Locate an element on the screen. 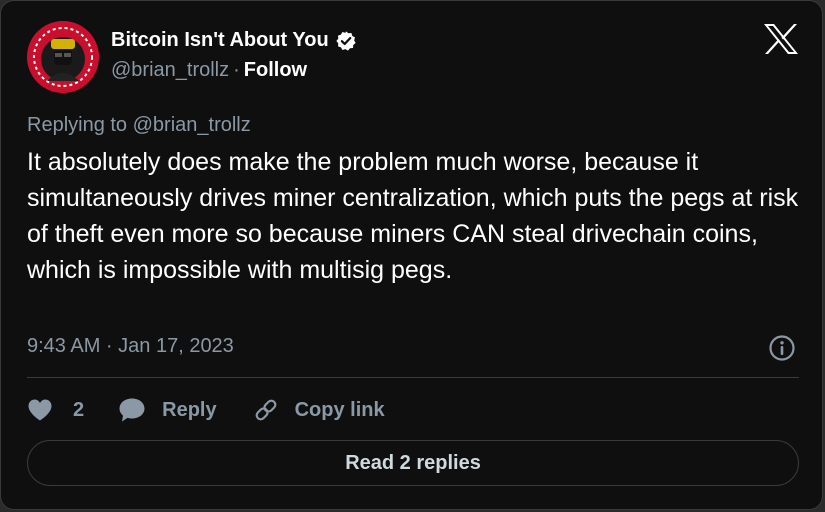 Image resolution: width=825 pixels, height=512 pixels. avatar-image is located at coordinates (63, 57).